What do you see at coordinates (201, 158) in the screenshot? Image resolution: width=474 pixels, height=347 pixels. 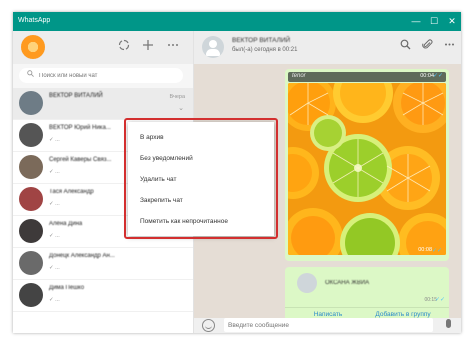 I see `menu-item-mute: Без уведомлений` at bounding box center [201, 158].